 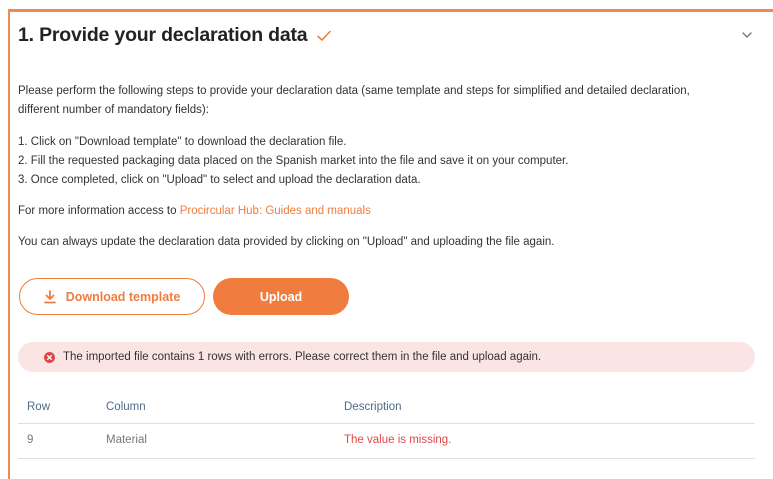 I want to click on column-header-row: Row, so click(x=39, y=407).